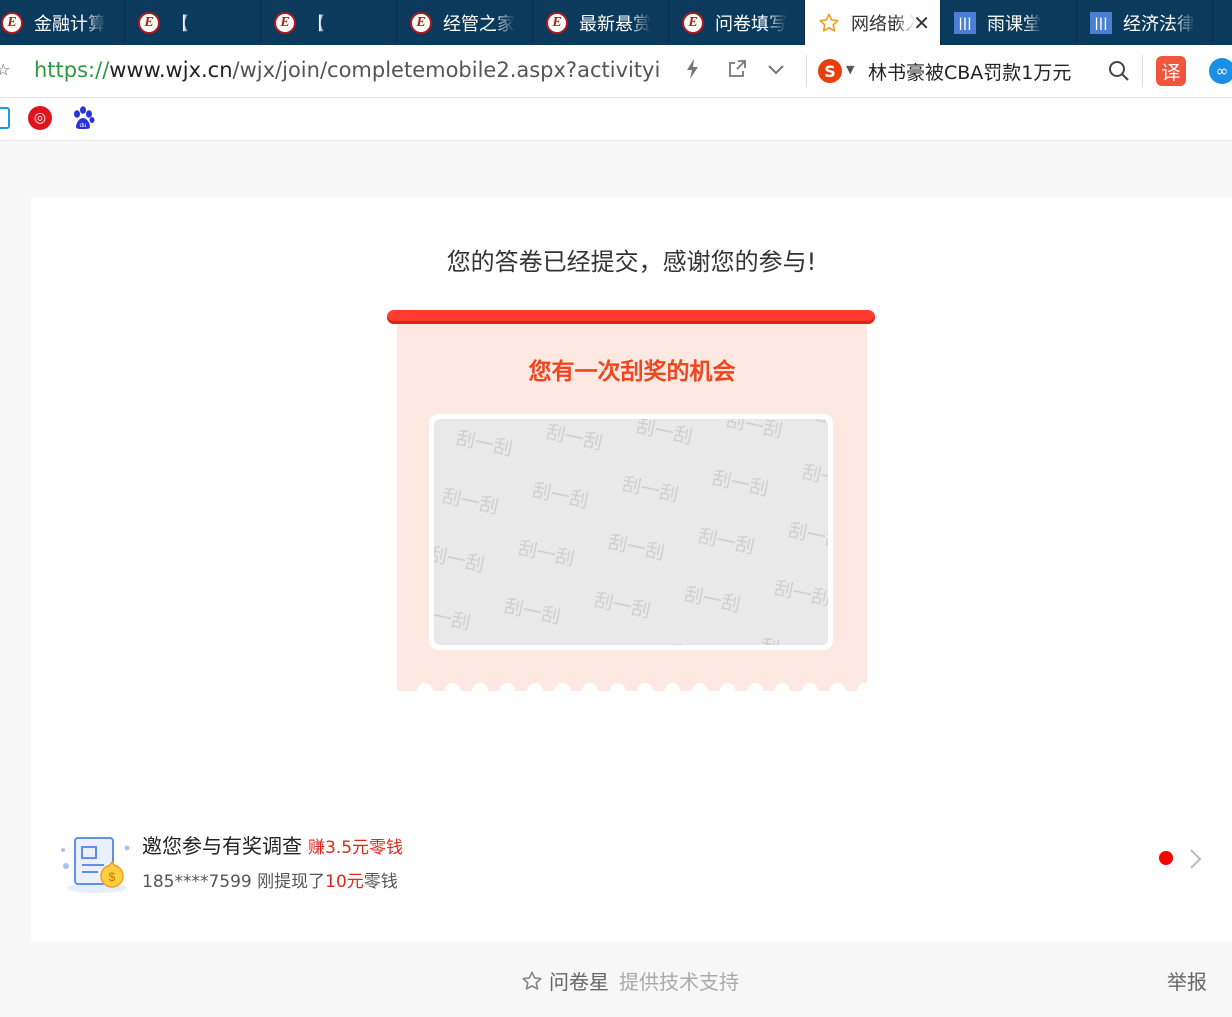 The image size is (1232, 1017). What do you see at coordinates (679, 982) in the screenshot?
I see `tech-support-text: 提供技术支持` at bounding box center [679, 982].